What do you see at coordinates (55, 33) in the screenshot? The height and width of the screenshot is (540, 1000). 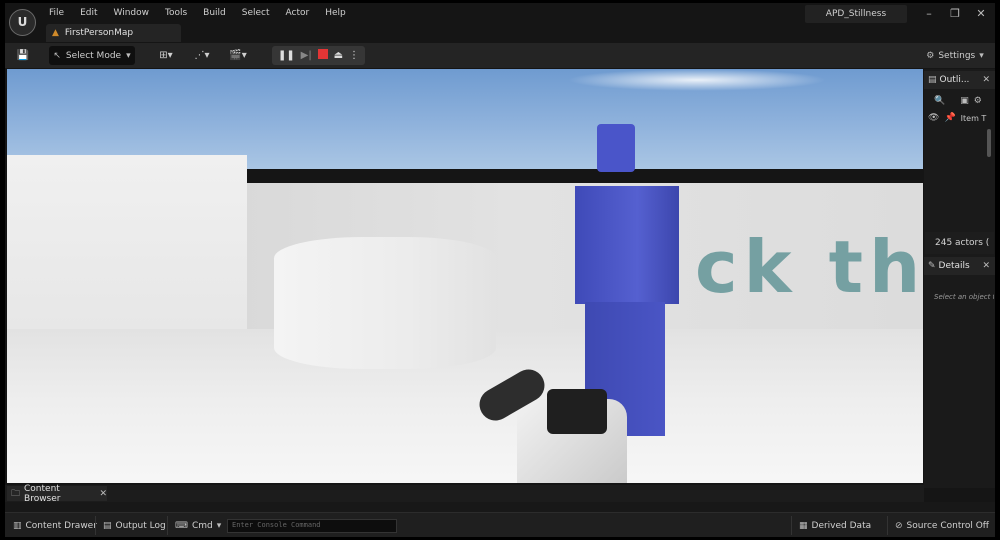 I see `level-icon: ▲` at bounding box center [55, 33].